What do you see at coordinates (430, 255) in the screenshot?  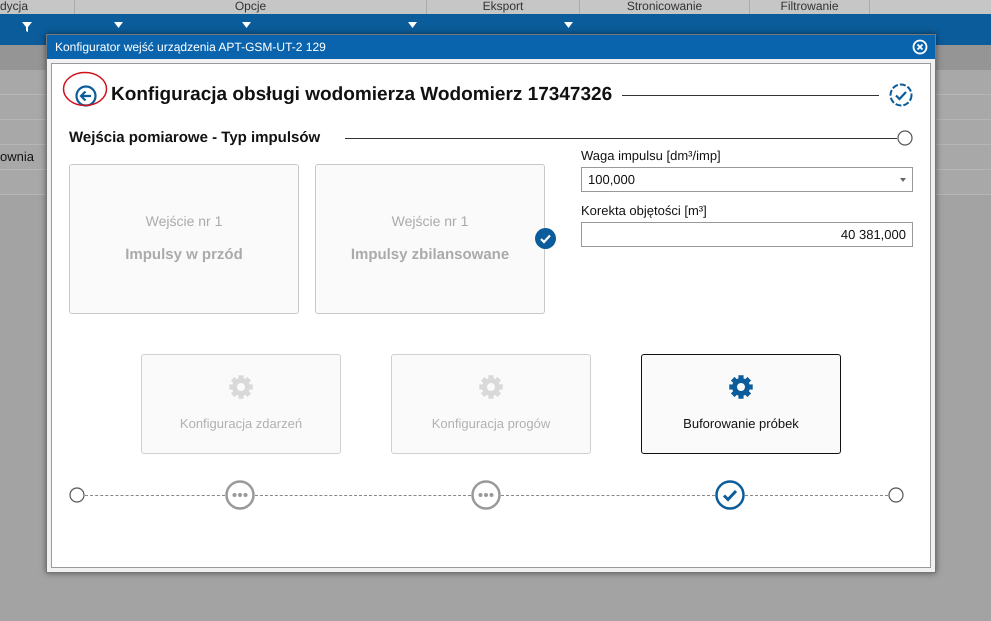 I see `card-label: Impulsy zbilansowane` at bounding box center [430, 255].